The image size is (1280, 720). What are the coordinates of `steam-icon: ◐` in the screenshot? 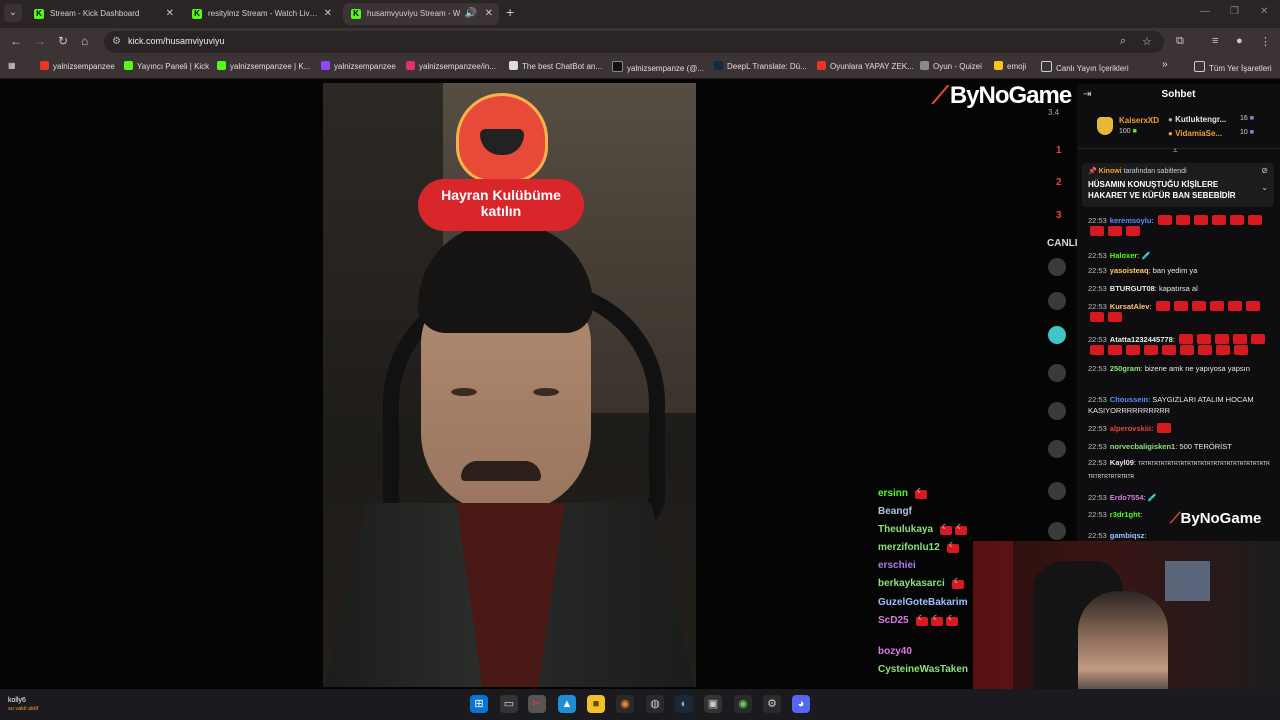 It's located at (684, 704).